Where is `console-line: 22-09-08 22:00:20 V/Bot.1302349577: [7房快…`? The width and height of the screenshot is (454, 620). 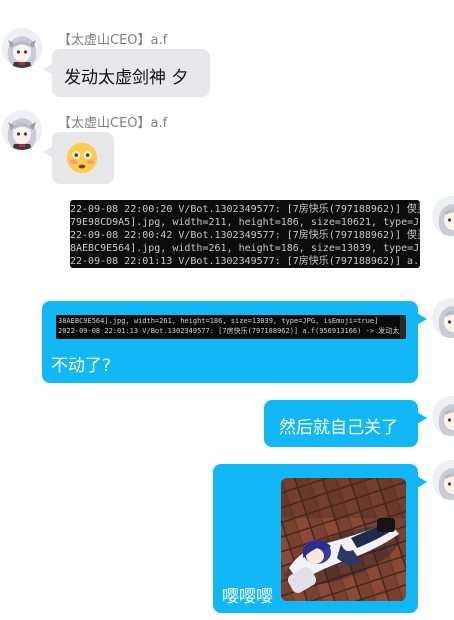 console-line: 22-09-08 22:00:20 V/Bot.1302349577: [7房快… is located at coordinates (245, 209).